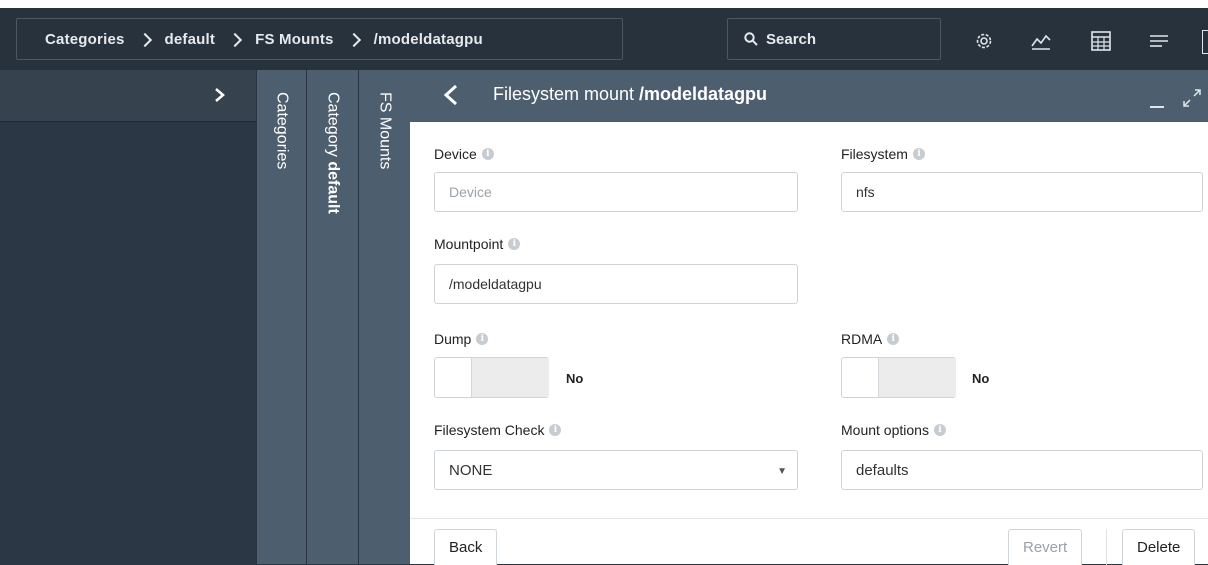  What do you see at coordinates (882, 470) in the screenshot?
I see `mount-options-value: defaults` at bounding box center [882, 470].